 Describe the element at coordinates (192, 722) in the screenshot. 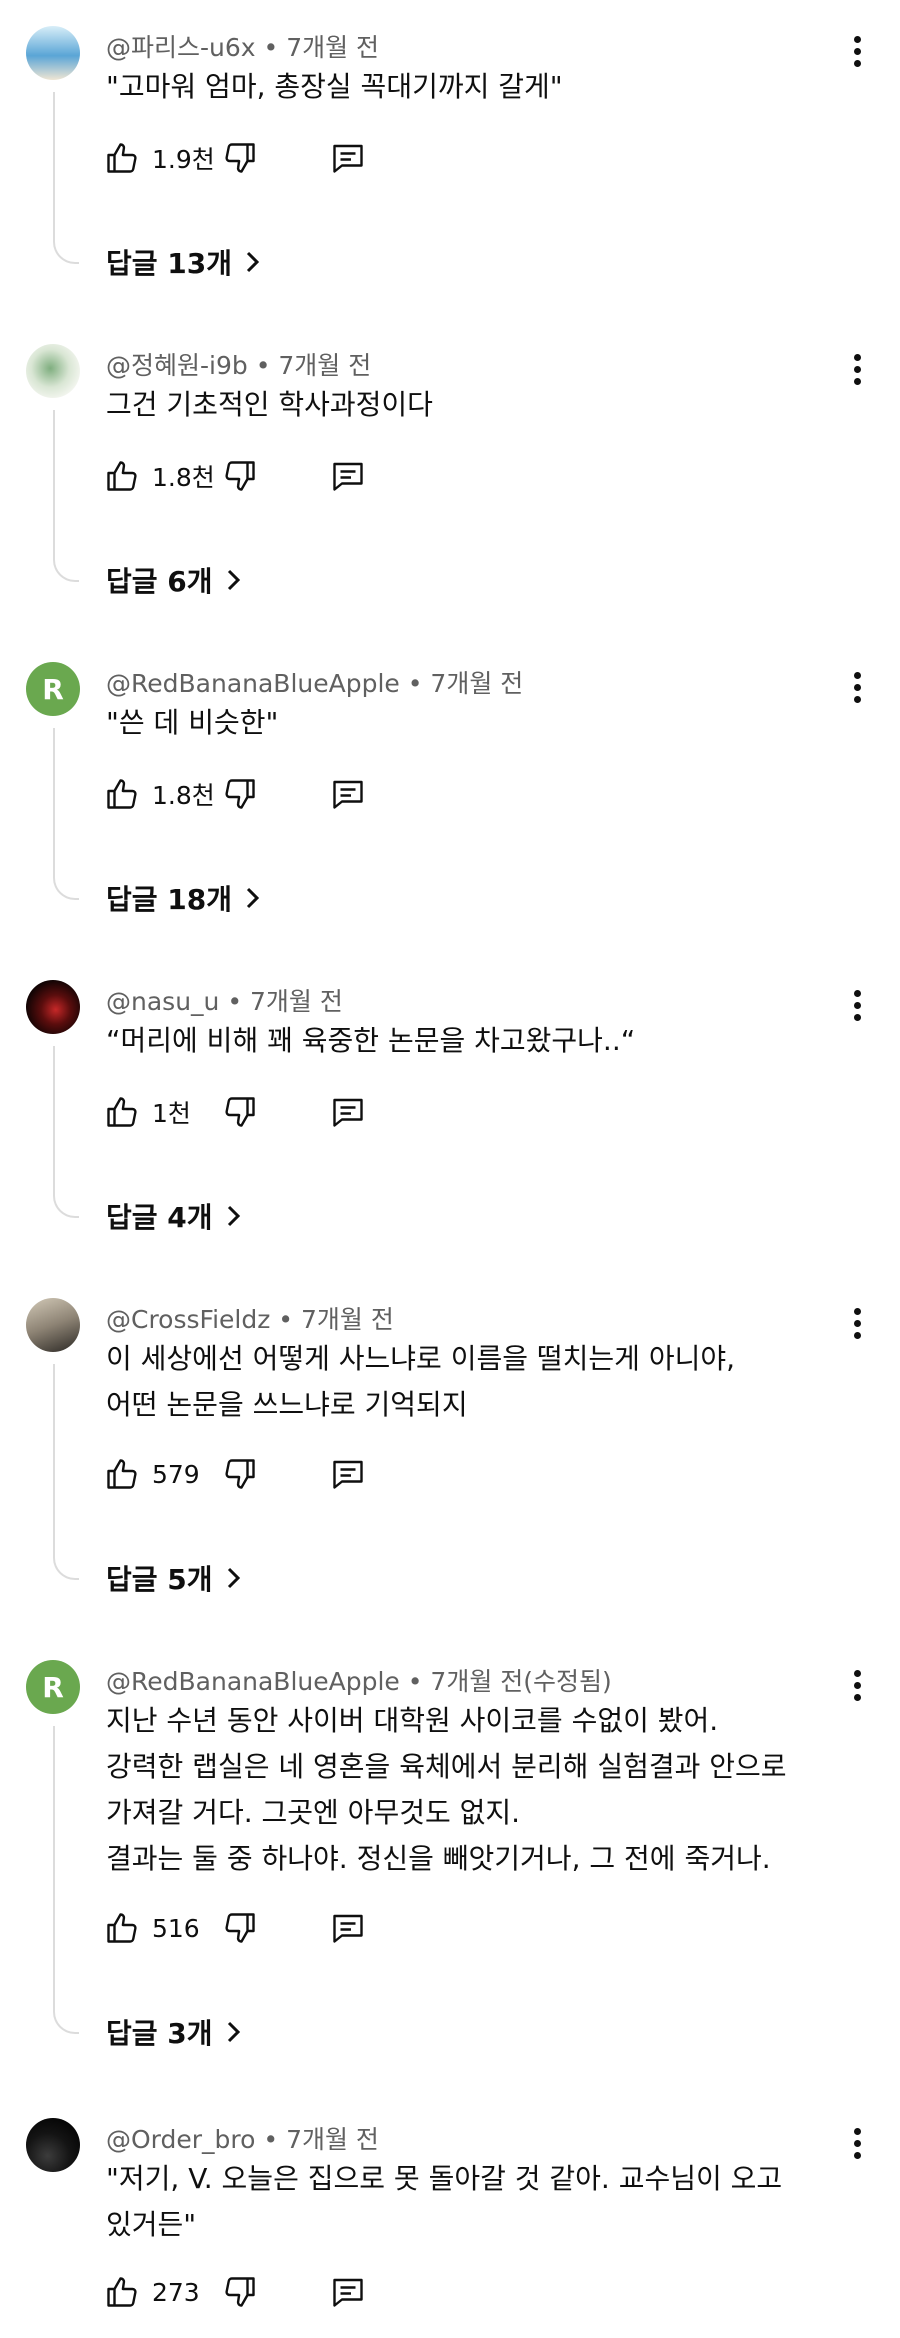

I see `comment-line: "쓴 데 비슷한"` at that location.